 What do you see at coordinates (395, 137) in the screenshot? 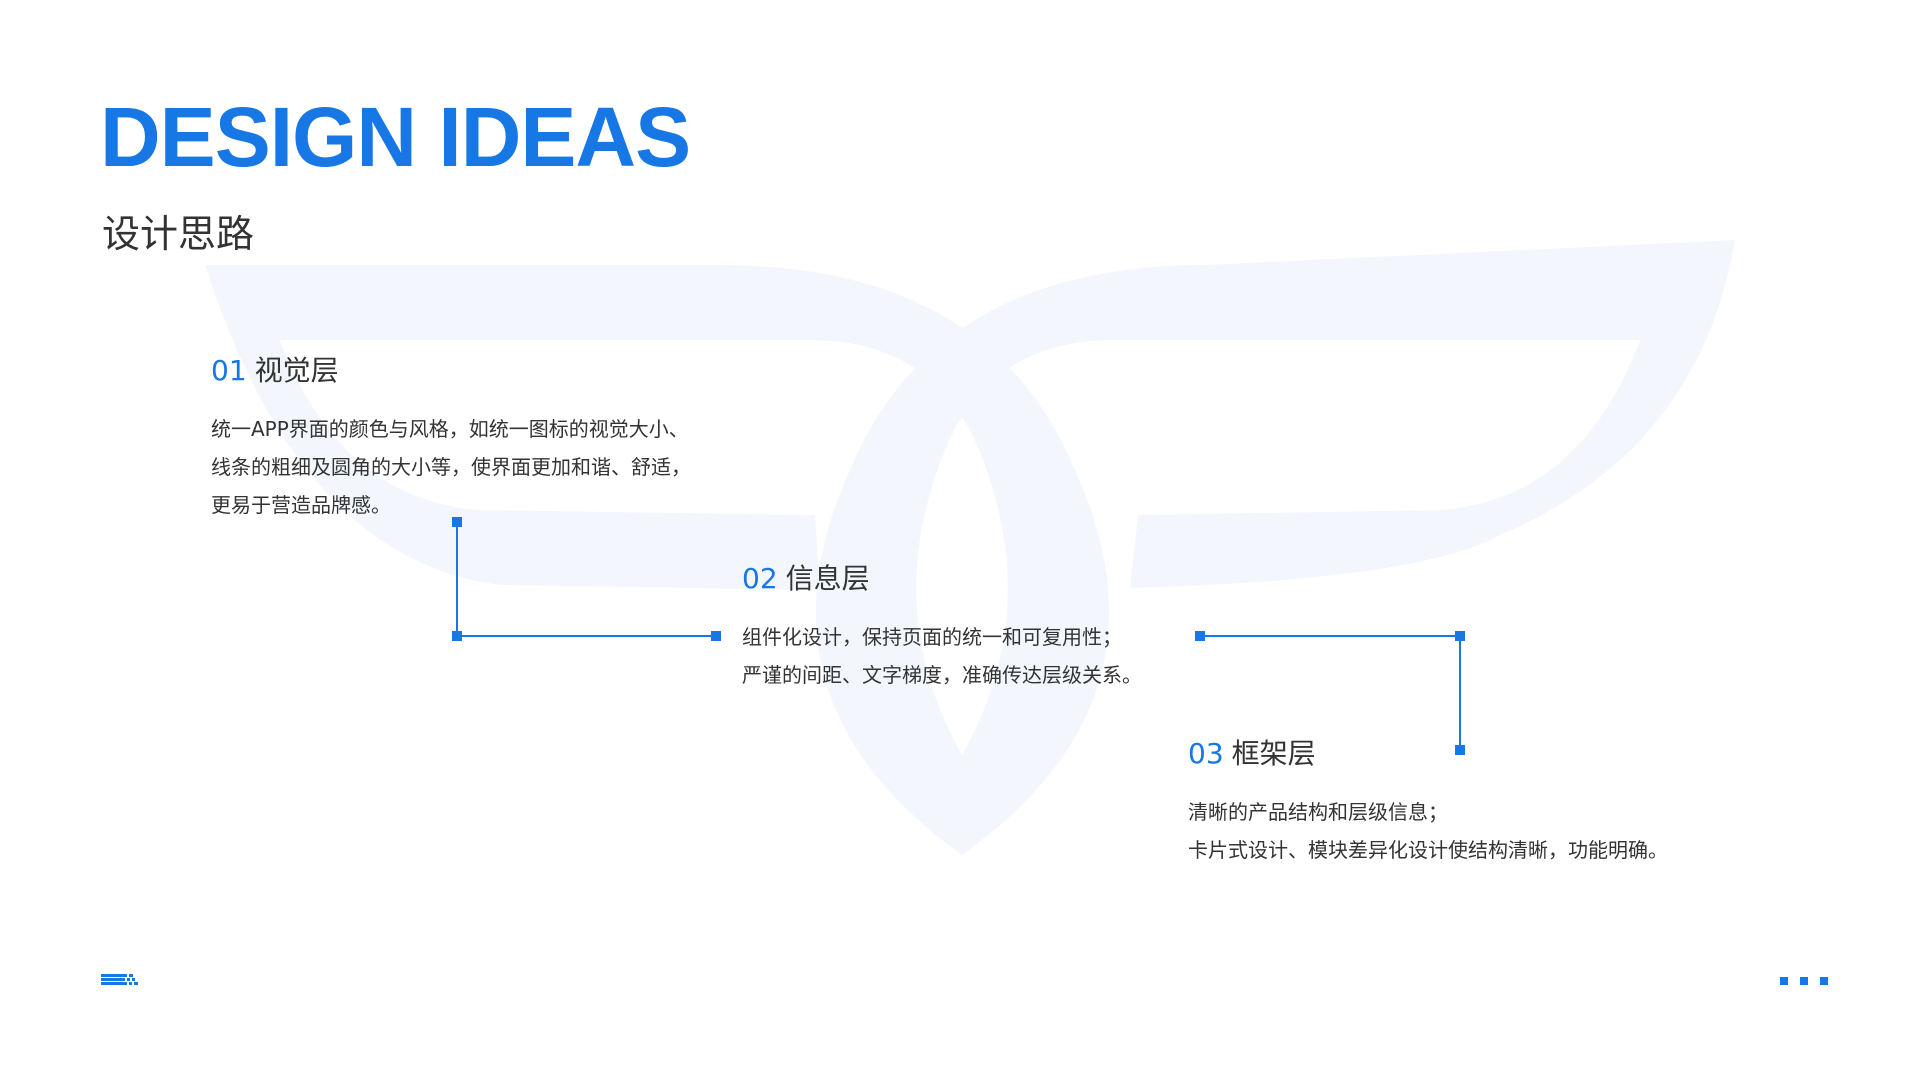
I see `page-title: DESIGN IDEAS` at bounding box center [395, 137].